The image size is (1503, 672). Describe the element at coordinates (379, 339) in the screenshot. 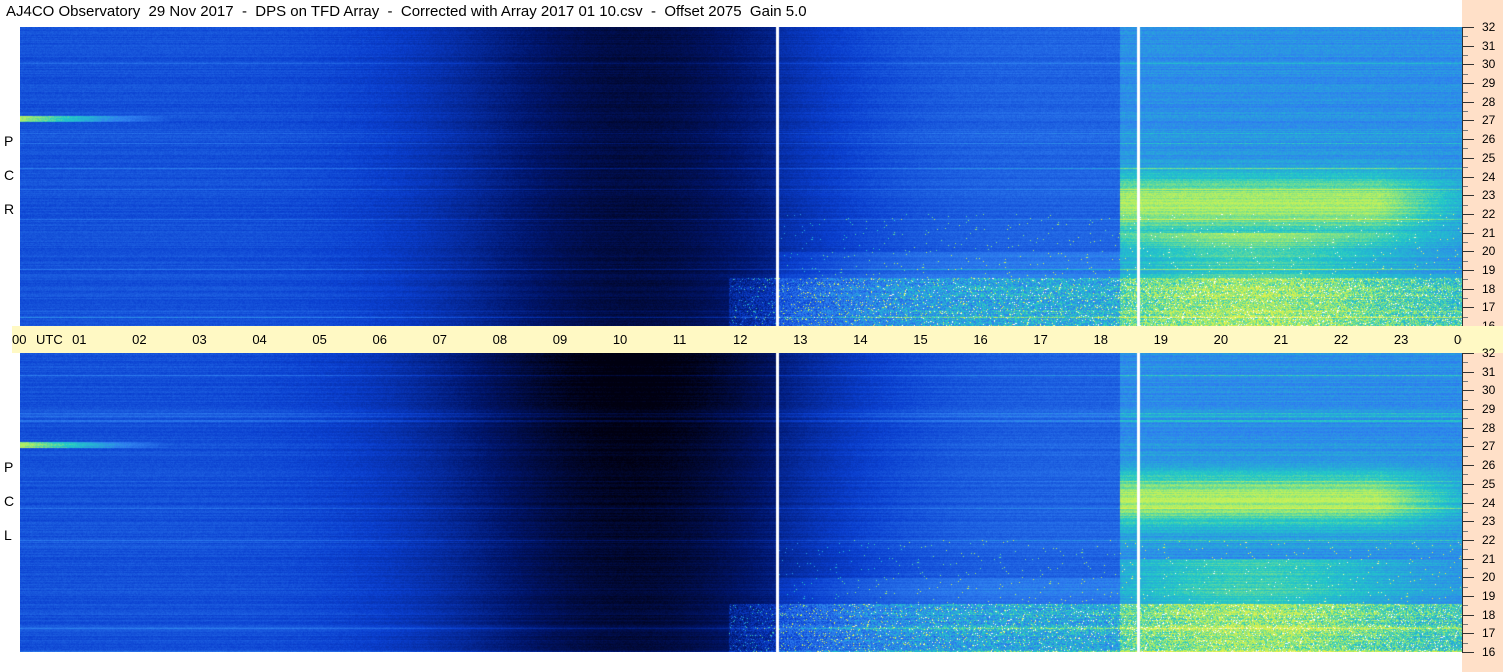

I see `time-tick-label: 06` at that location.